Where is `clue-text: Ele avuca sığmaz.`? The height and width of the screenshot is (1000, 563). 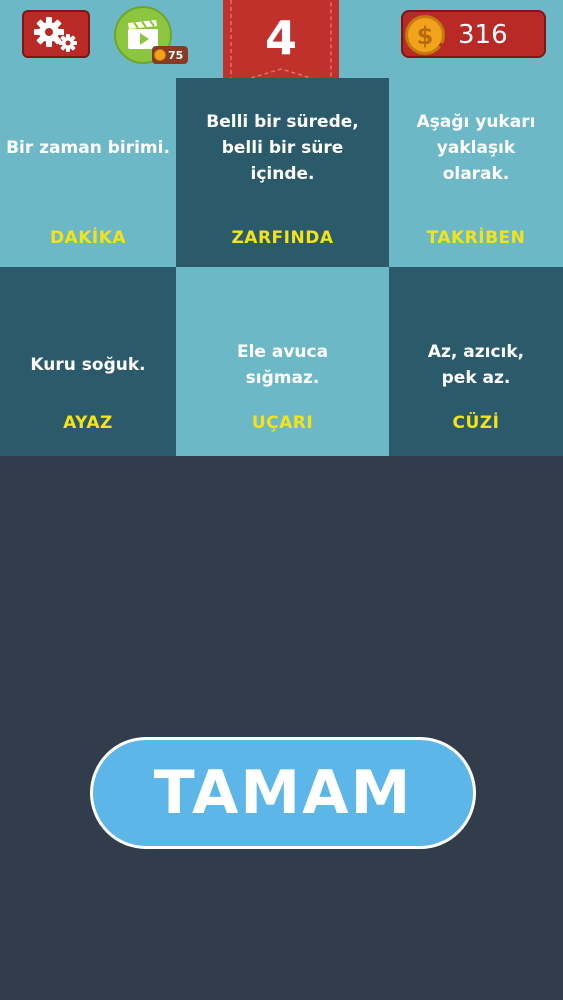
clue-text: Ele avuca sığmaz. is located at coordinates (282, 365).